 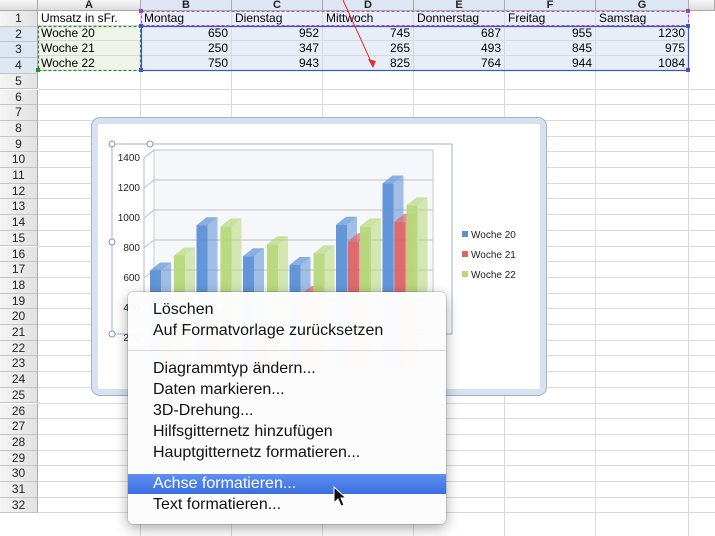 What do you see at coordinates (129, 188) in the screenshot?
I see `y-tick-label: 1200` at bounding box center [129, 188].